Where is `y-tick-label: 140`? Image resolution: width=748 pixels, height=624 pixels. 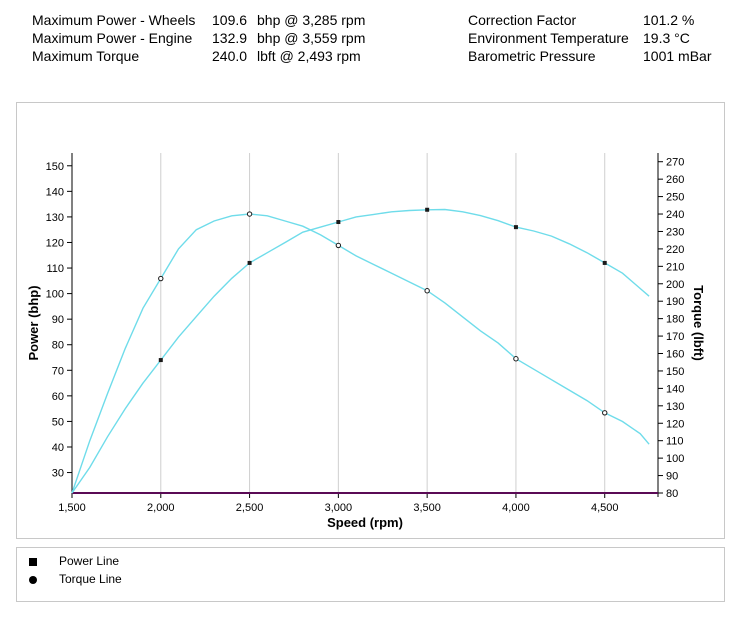
y-tick-label: 140 is located at coordinates (55, 192).